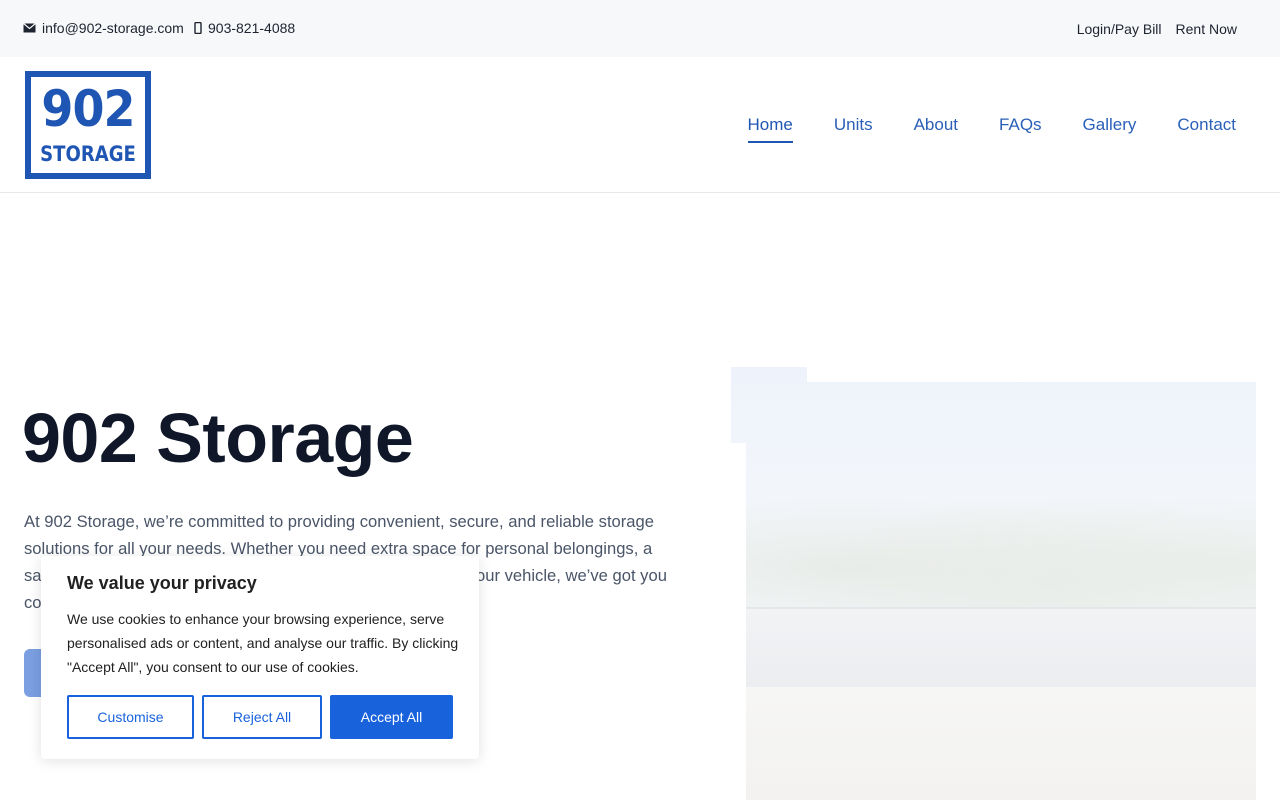 The width and height of the screenshot is (1280, 800). I want to click on hero-line-3-left: sa, so click(33, 575).